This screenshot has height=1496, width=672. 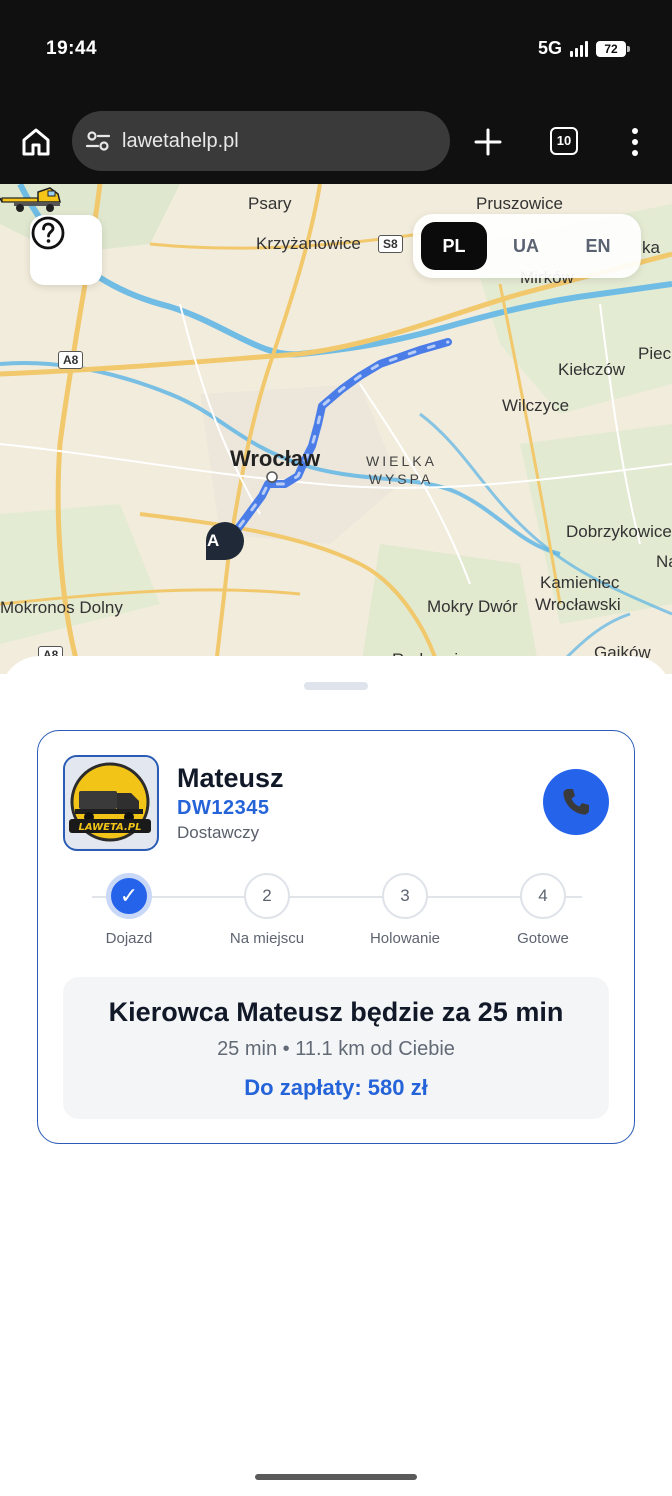 I want to click on map-label: Piec, so click(x=655, y=353).